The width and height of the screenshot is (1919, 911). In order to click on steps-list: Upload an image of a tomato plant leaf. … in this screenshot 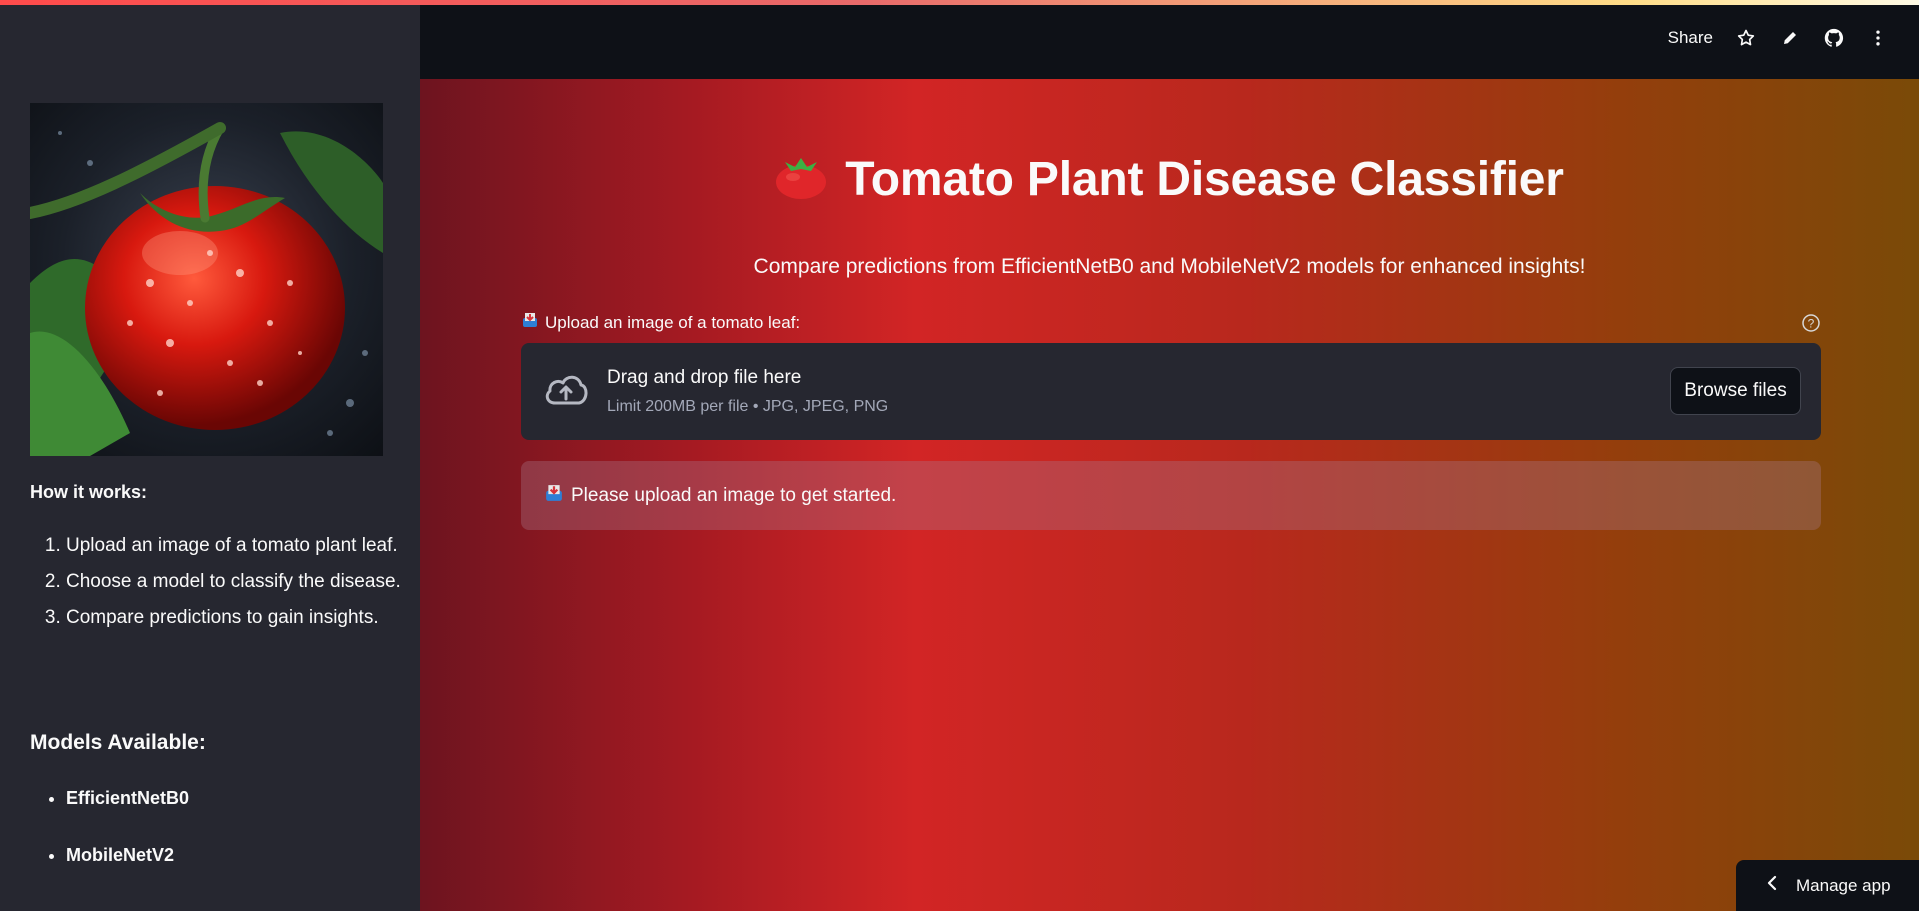, I will do `click(228, 584)`.